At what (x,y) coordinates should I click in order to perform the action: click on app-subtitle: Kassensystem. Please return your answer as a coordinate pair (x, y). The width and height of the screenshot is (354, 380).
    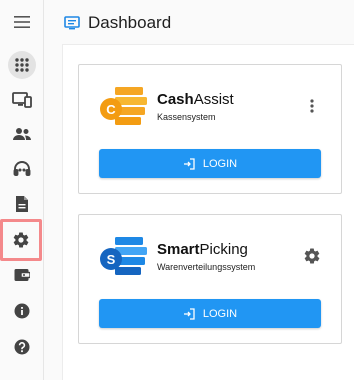
    Looking at the image, I should click on (186, 117).